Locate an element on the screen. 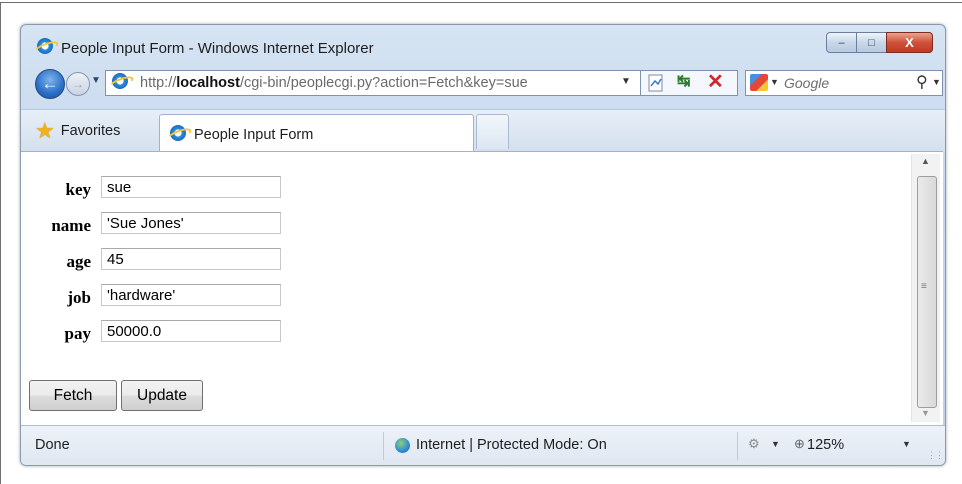 The width and height of the screenshot is (962, 484). stop-icon: ✕ is located at coordinates (715, 81).